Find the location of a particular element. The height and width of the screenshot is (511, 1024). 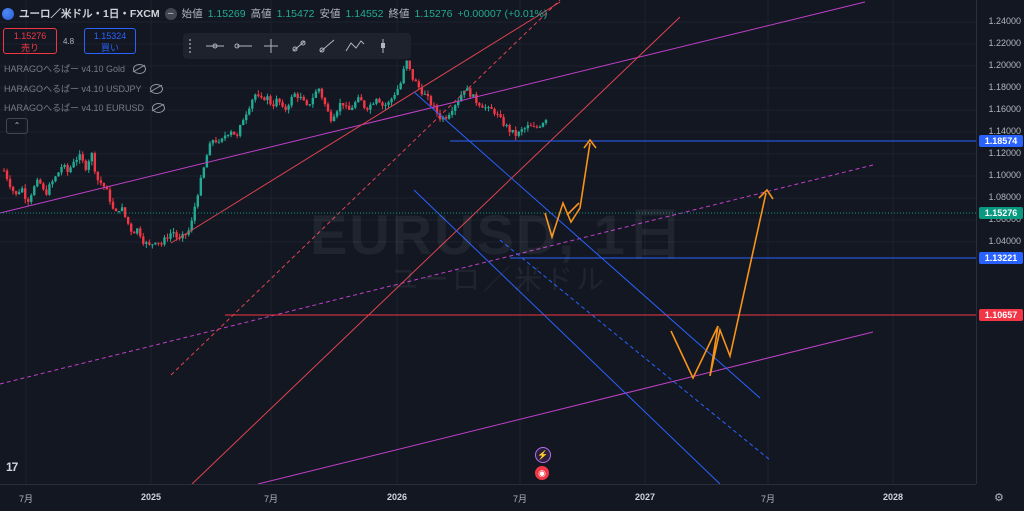

tradingview-logo: 17 is located at coordinates (12, 467).